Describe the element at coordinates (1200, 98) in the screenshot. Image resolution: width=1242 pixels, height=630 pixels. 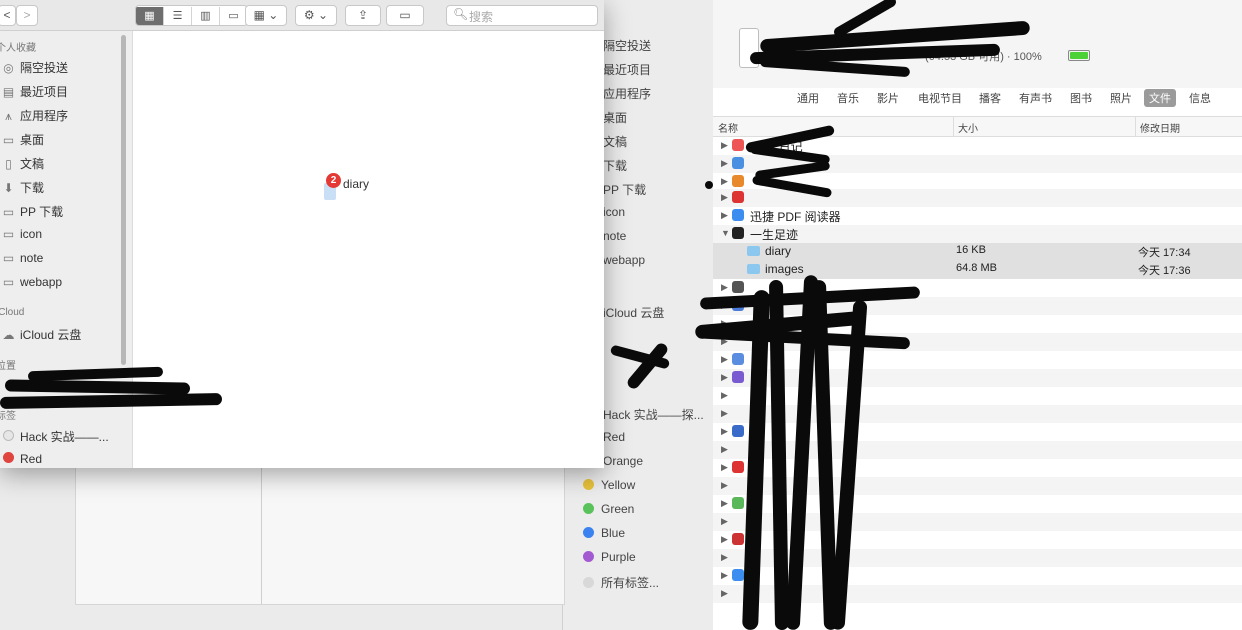
I see `tab-info: 信息` at that location.